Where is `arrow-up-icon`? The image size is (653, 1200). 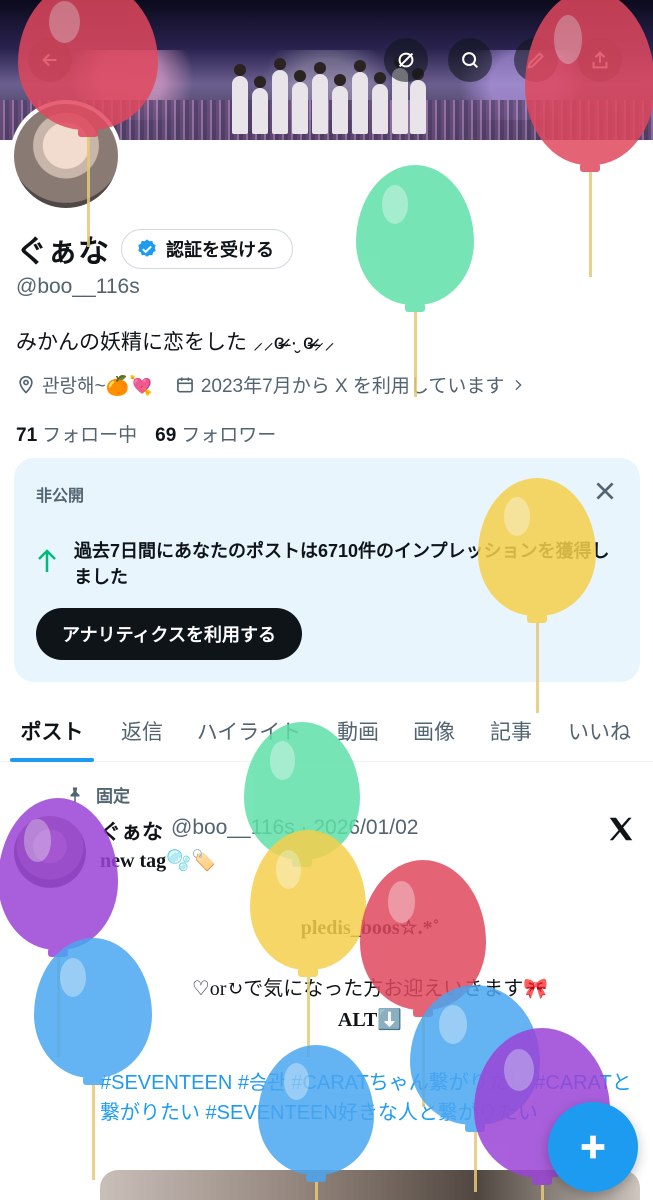 arrow-up-icon is located at coordinates (47, 560).